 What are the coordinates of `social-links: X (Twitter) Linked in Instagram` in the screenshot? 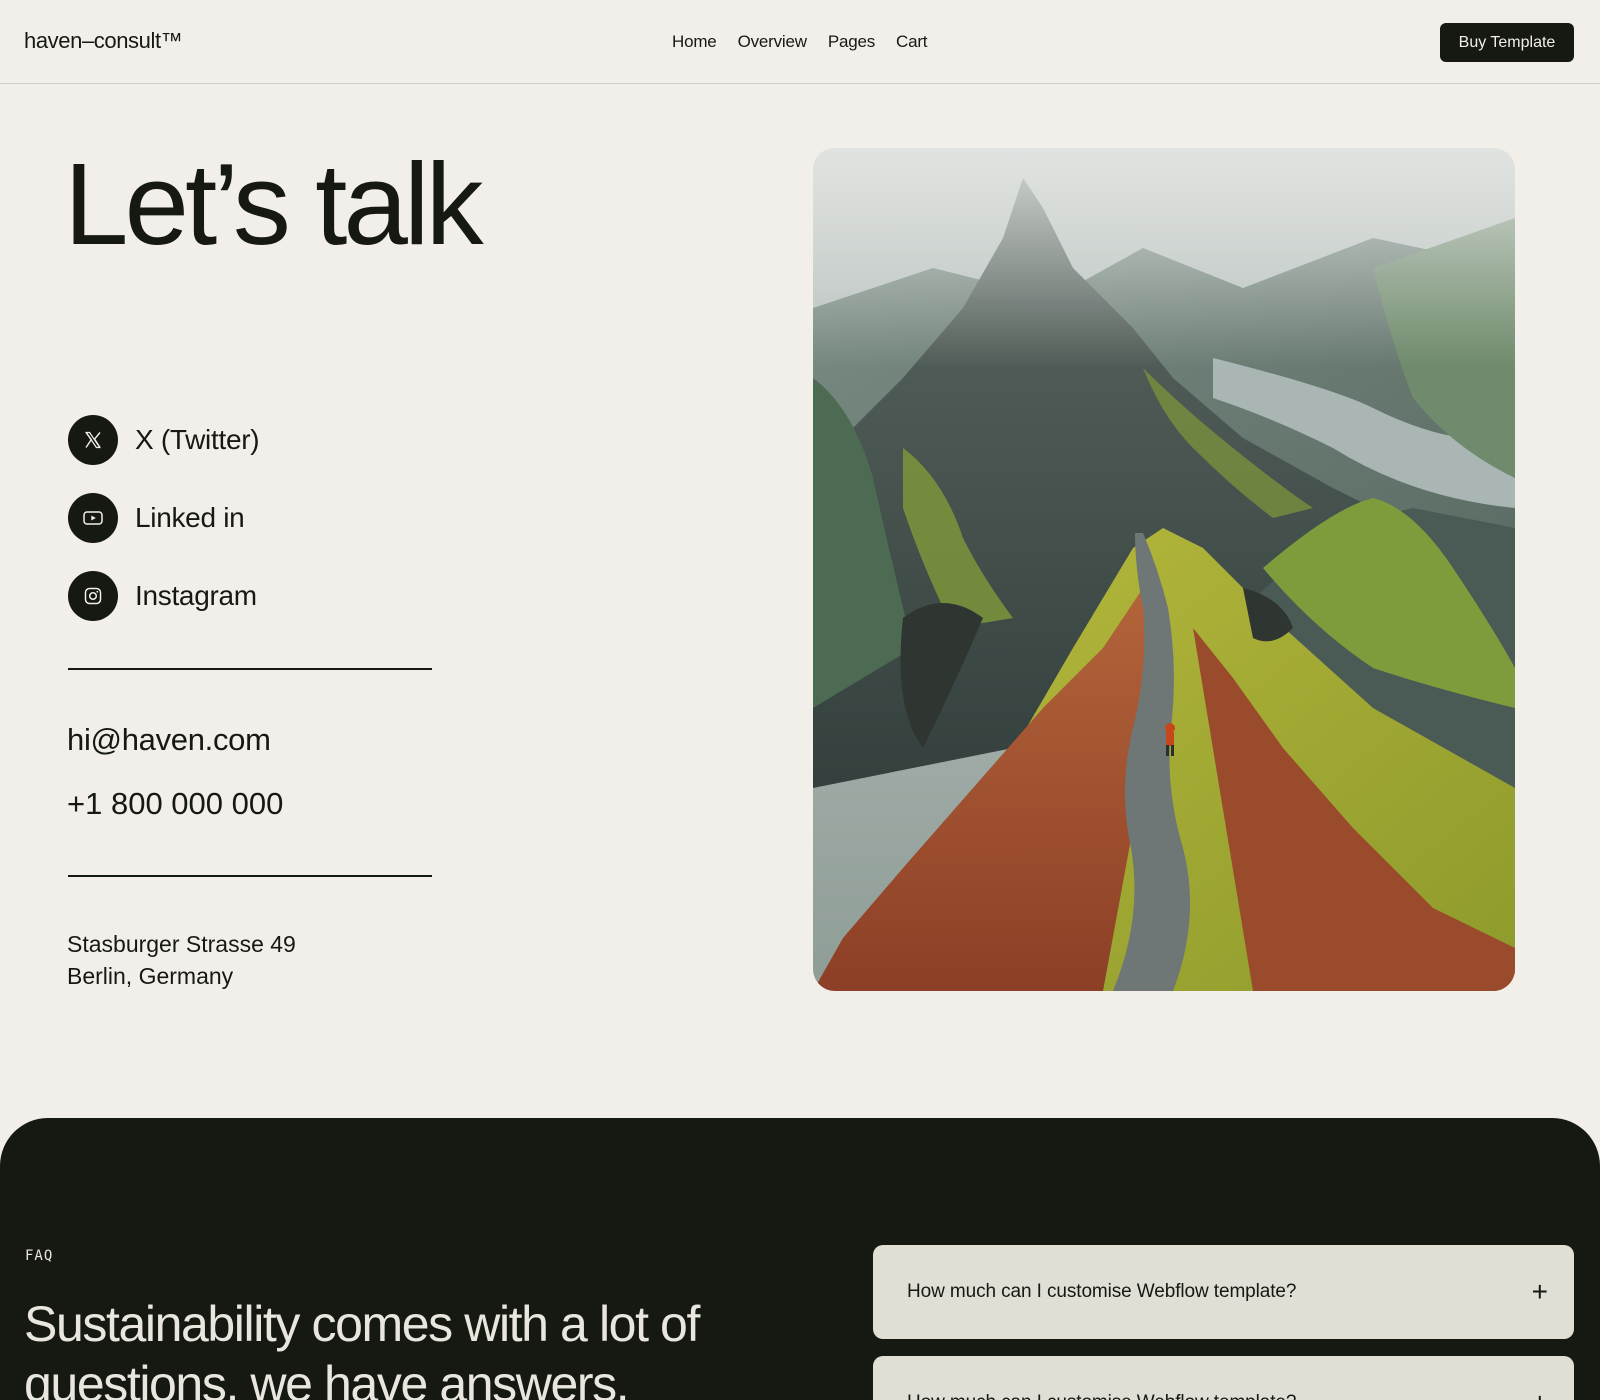 It's located at (164, 531).